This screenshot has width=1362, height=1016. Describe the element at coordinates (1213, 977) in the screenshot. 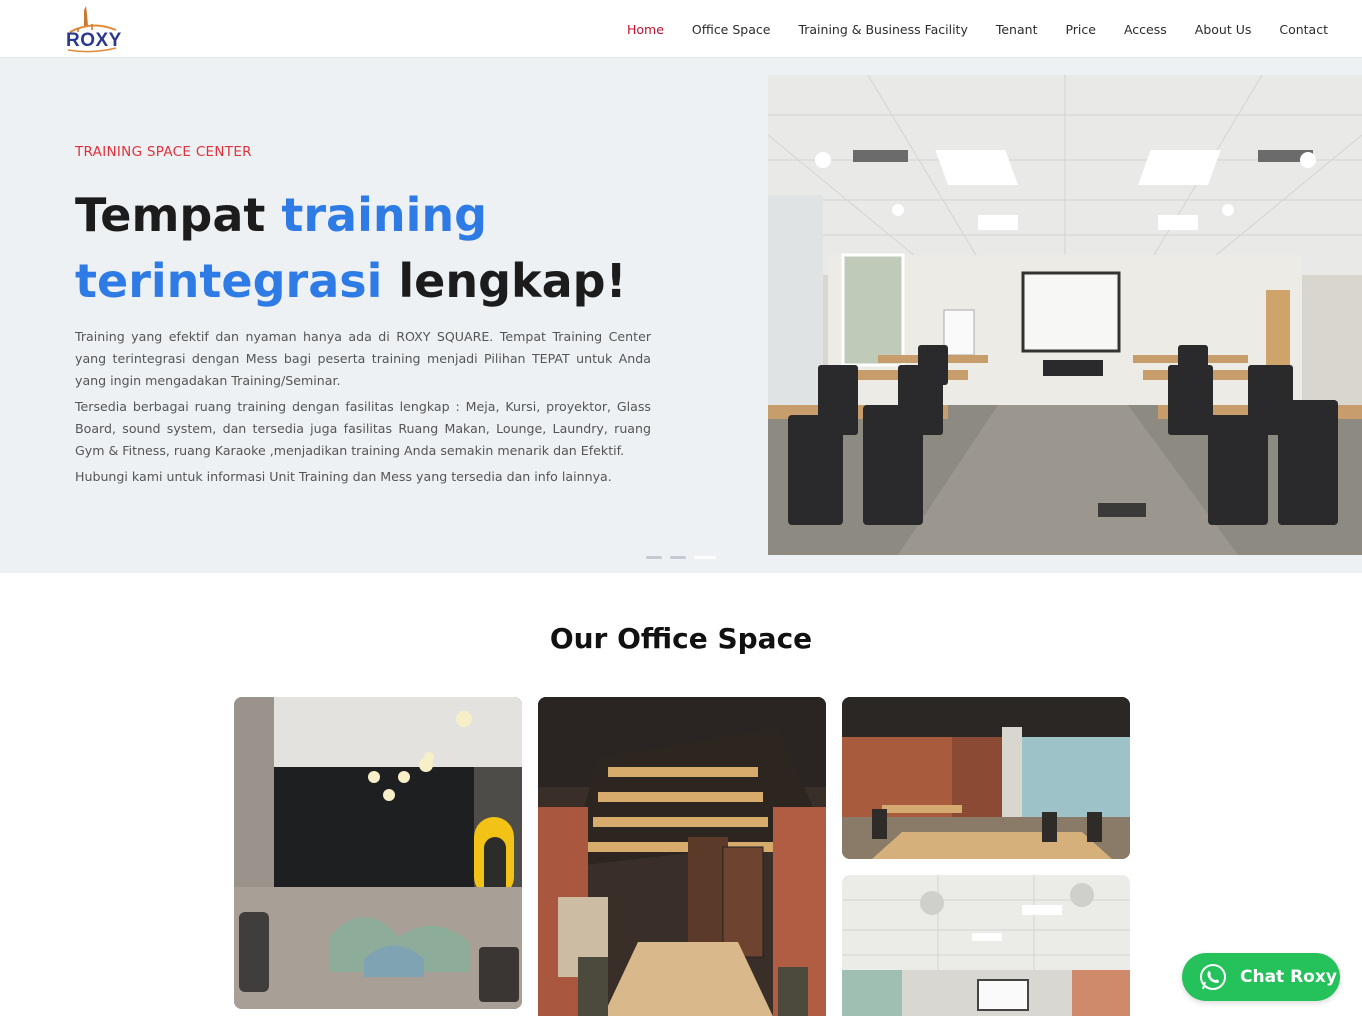

I see `whatsapp-icon` at that location.